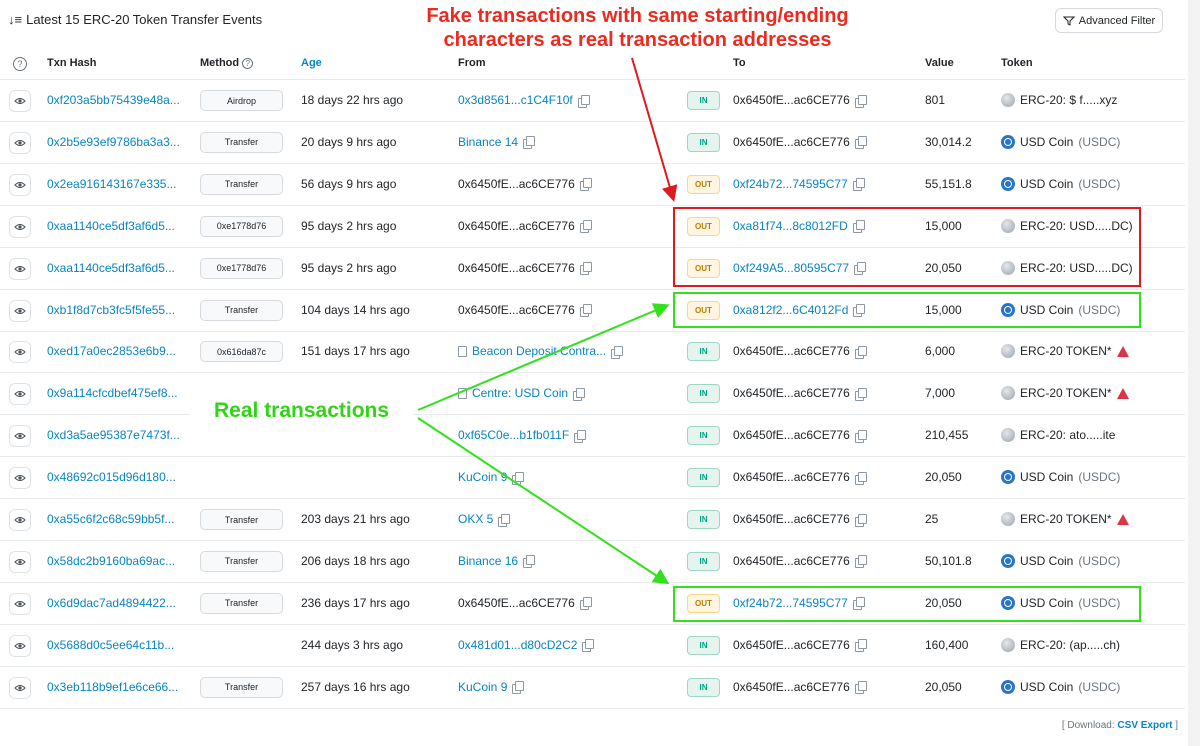 This screenshot has width=1200, height=746. Describe the element at coordinates (311, 63) in the screenshot. I see `col-age: Age` at that location.